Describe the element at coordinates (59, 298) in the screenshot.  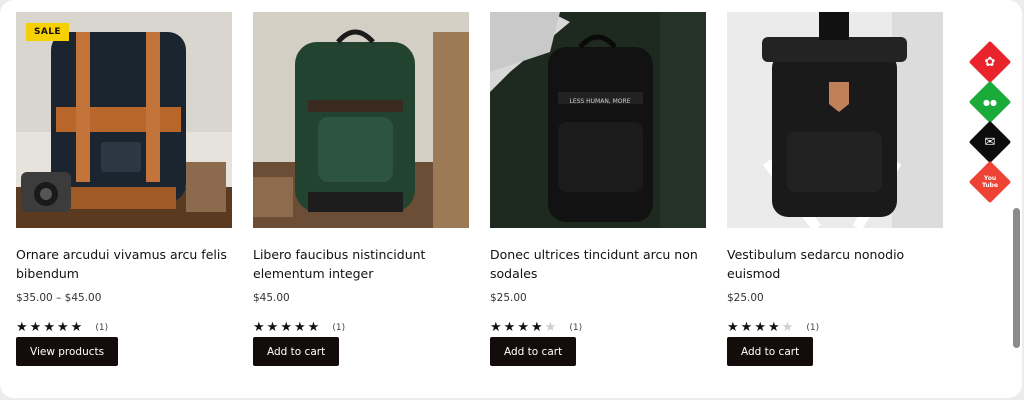
I see `product-price: $35.00 – $45.00` at that location.